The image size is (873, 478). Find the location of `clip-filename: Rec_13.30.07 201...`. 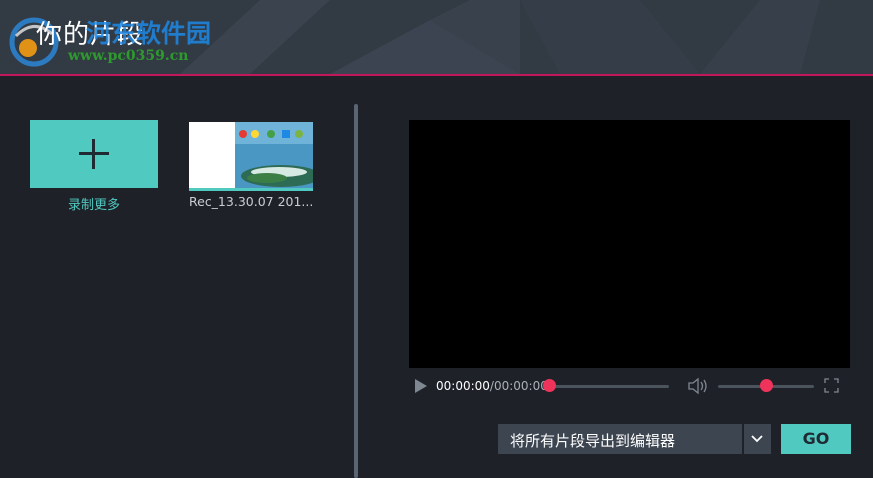

clip-filename: Rec_13.30.07 201... is located at coordinates (251, 201).